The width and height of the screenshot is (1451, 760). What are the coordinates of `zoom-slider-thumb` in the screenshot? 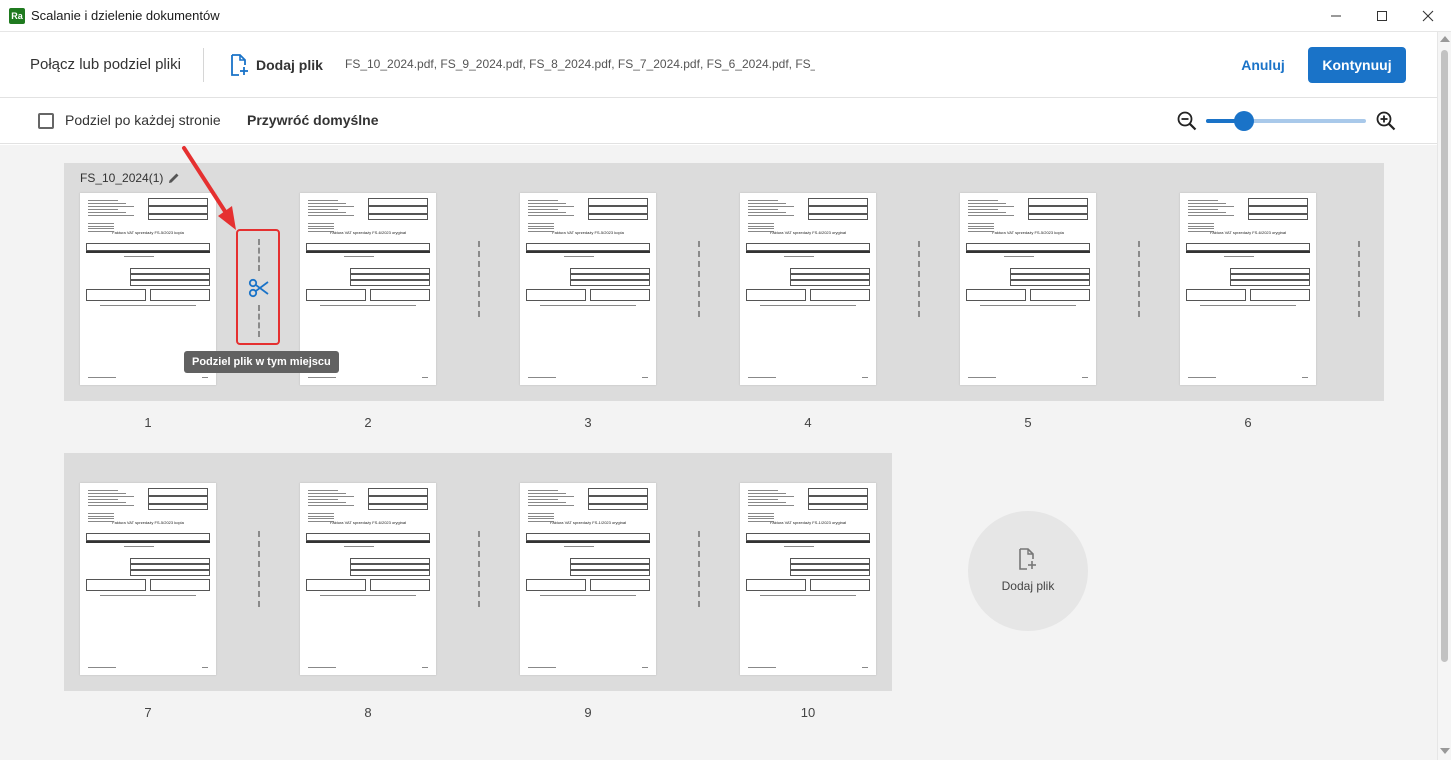 It's located at (1244, 121).